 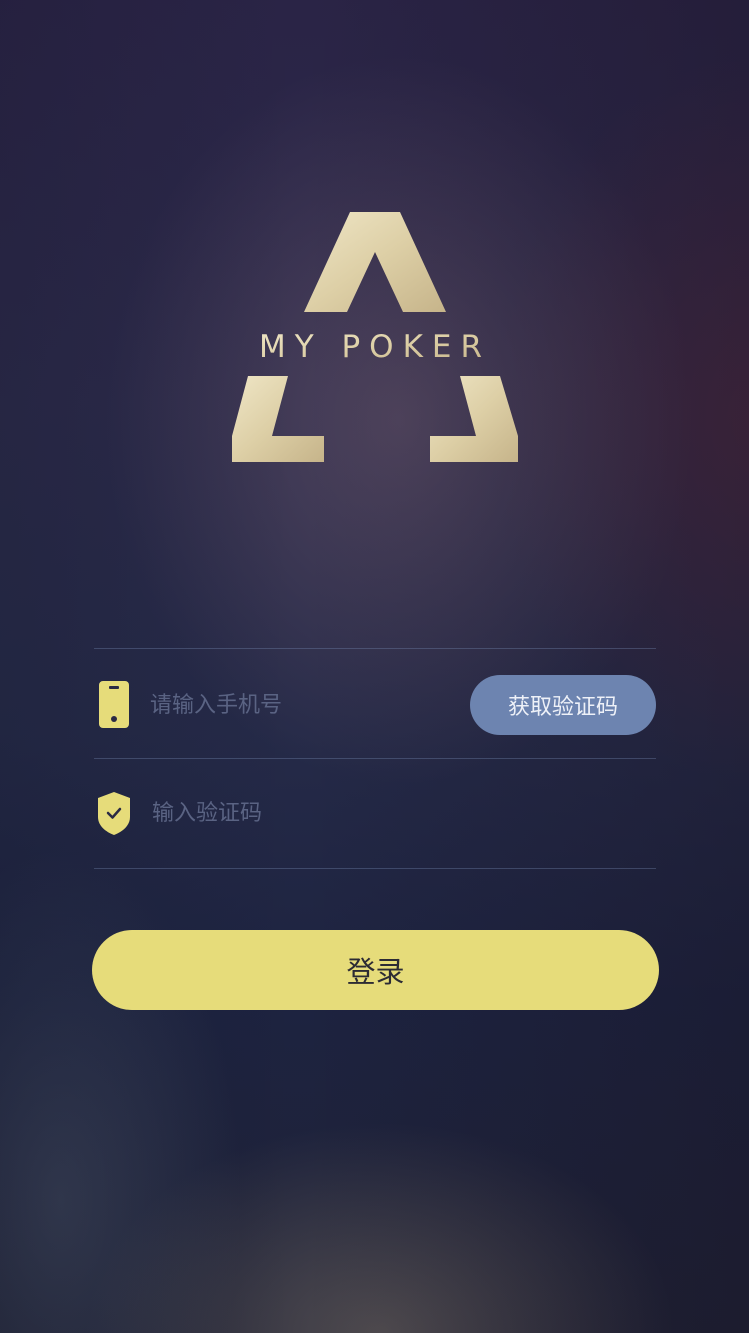 I want to click on my-poker-logo: MY POKER, so click(x=375, y=337).